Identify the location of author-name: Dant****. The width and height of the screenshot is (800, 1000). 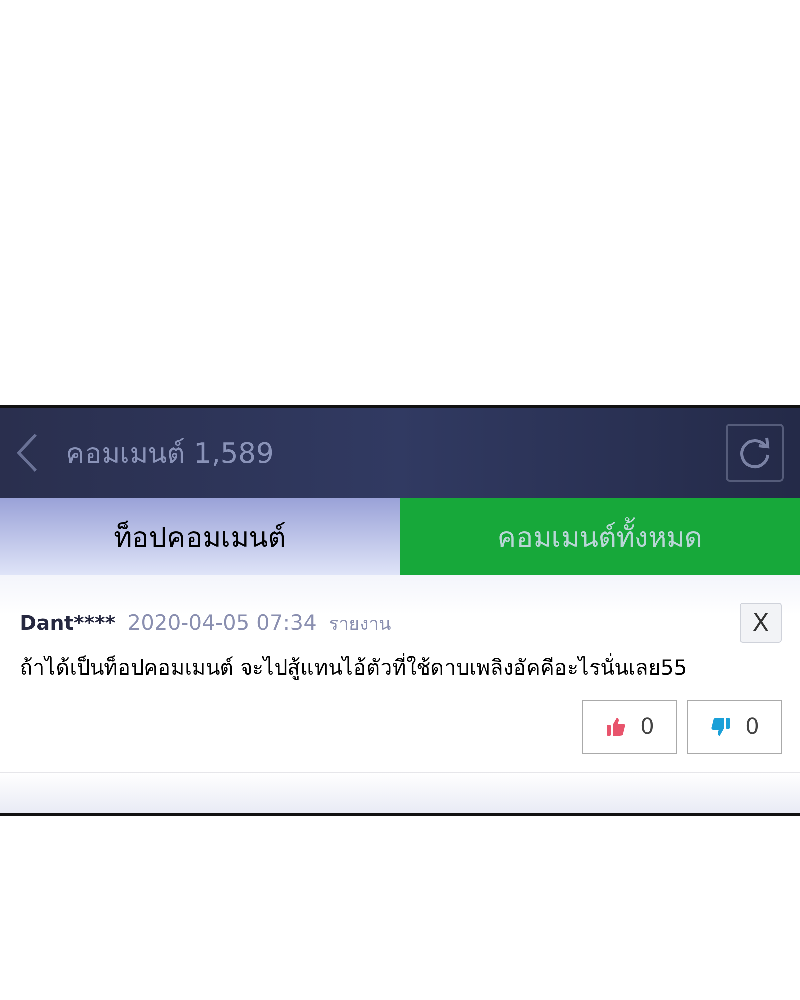
(68, 623).